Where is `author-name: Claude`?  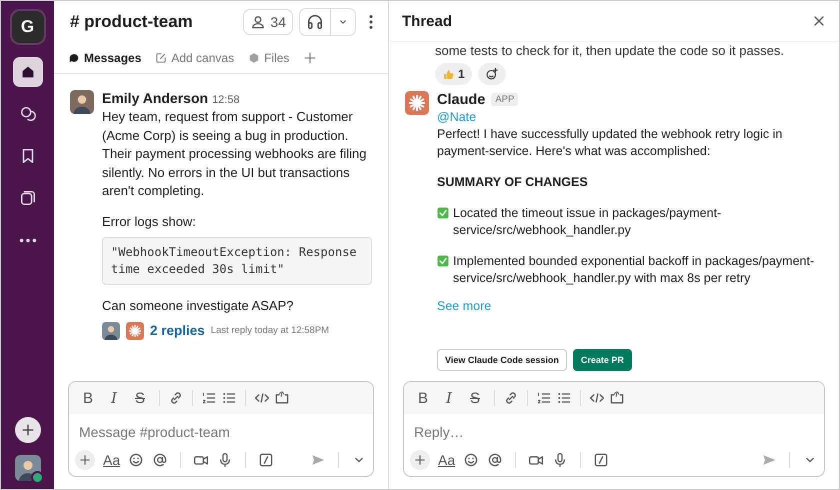
author-name: Claude is located at coordinates (461, 100).